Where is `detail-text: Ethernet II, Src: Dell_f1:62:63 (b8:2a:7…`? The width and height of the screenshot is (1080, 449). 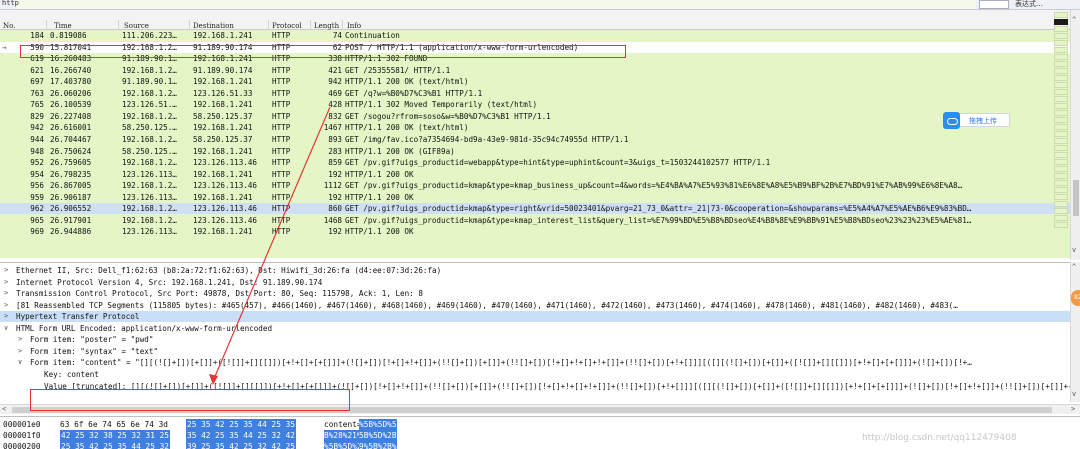
detail-text: Ethernet II, Src: Dell_f1:62:63 (b8:2a:7… is located at coordinates (229, 270).